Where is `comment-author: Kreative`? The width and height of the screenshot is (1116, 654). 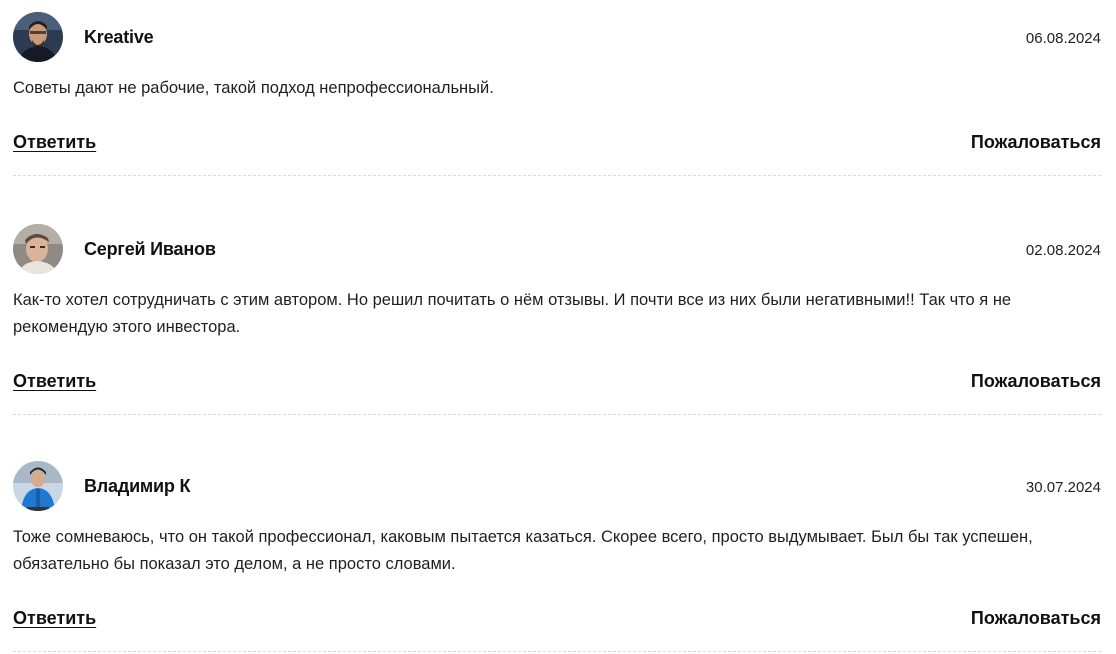
comment-author: Kreative is located at coordinates (119, 37).